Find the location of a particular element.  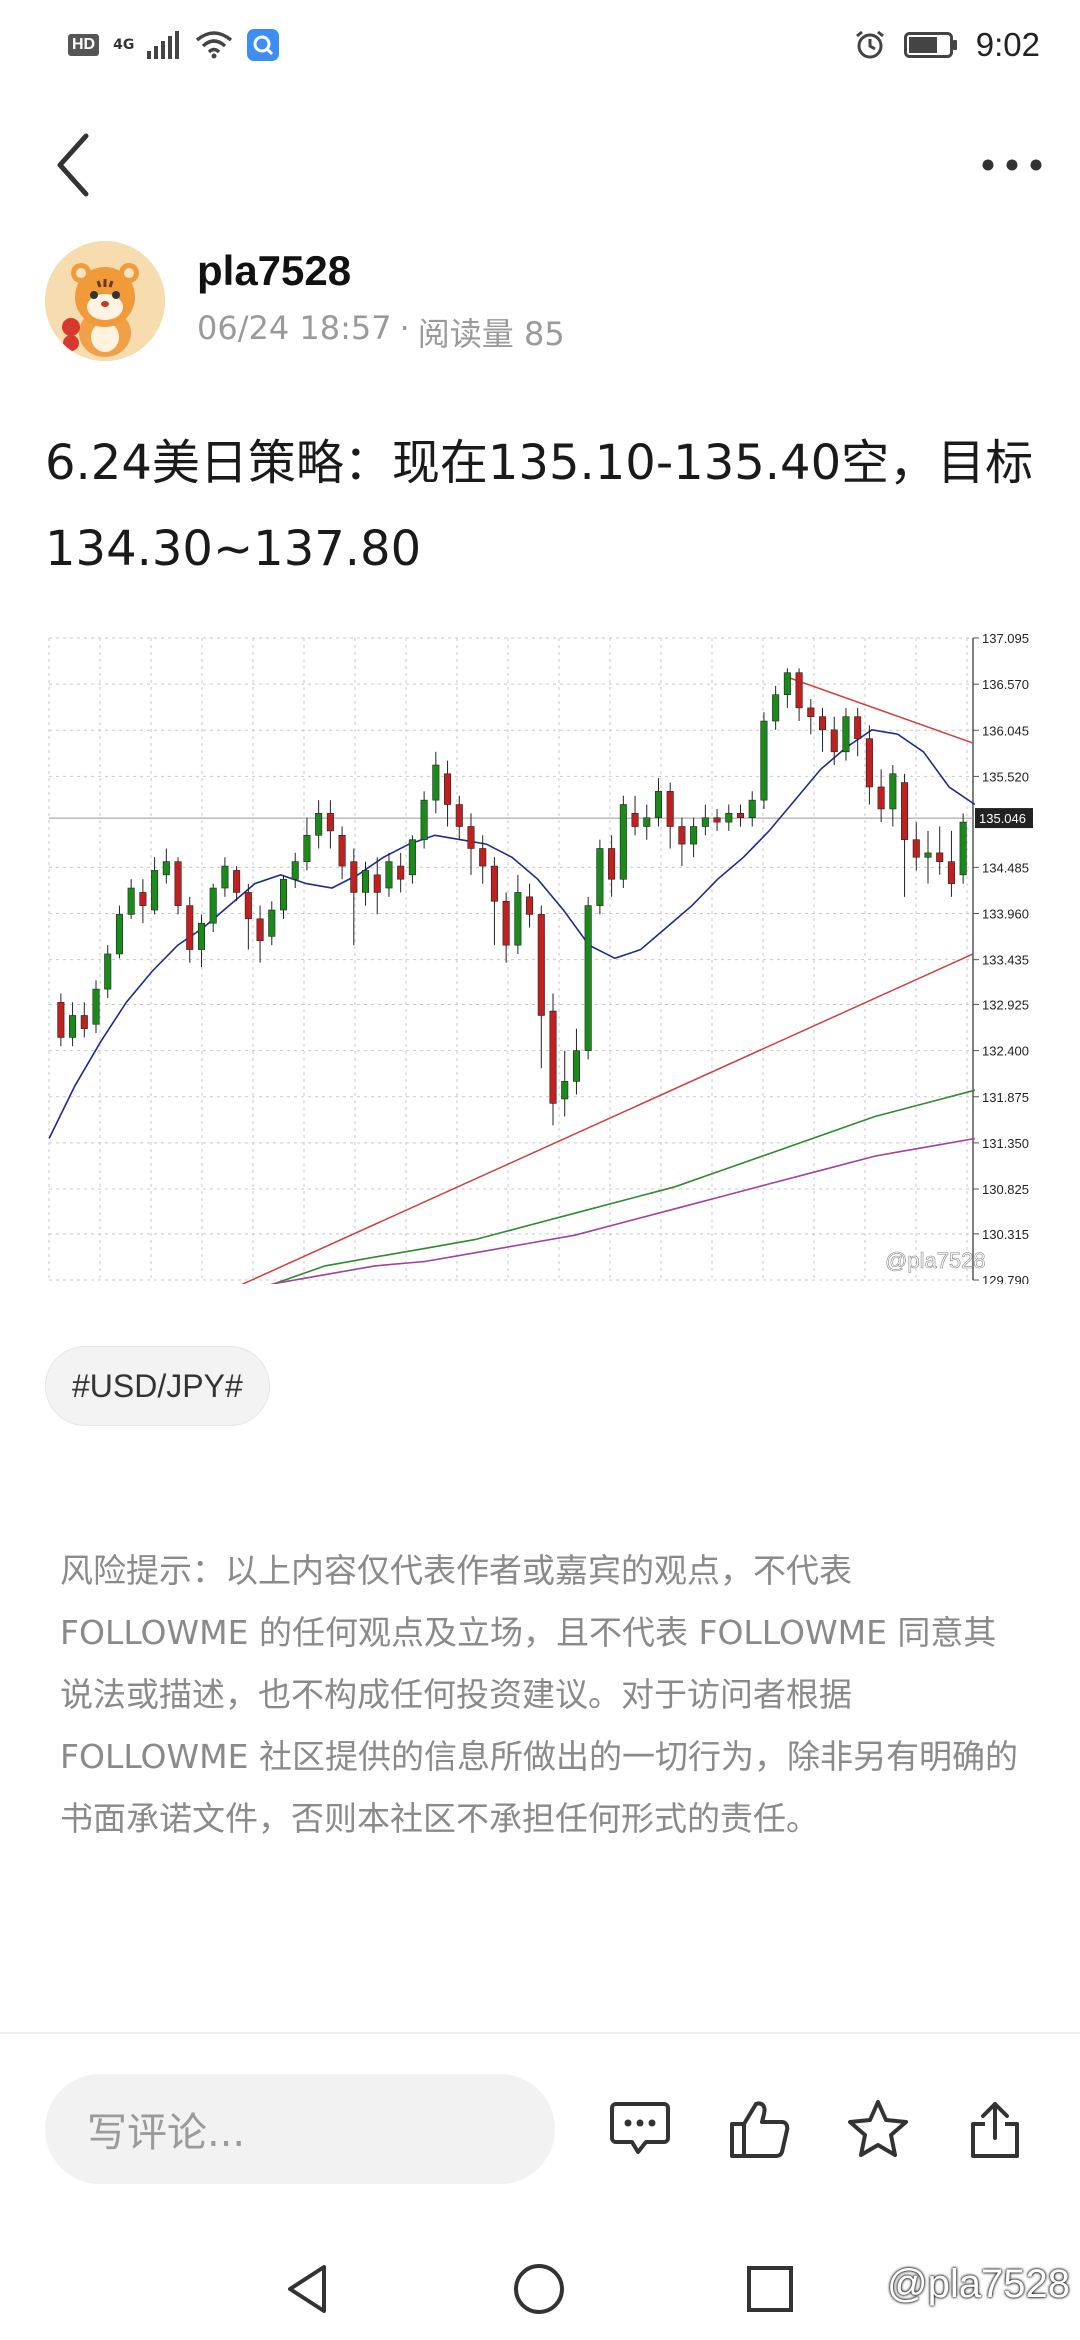

more-dots-icon is located at coordinates (1012, 165).